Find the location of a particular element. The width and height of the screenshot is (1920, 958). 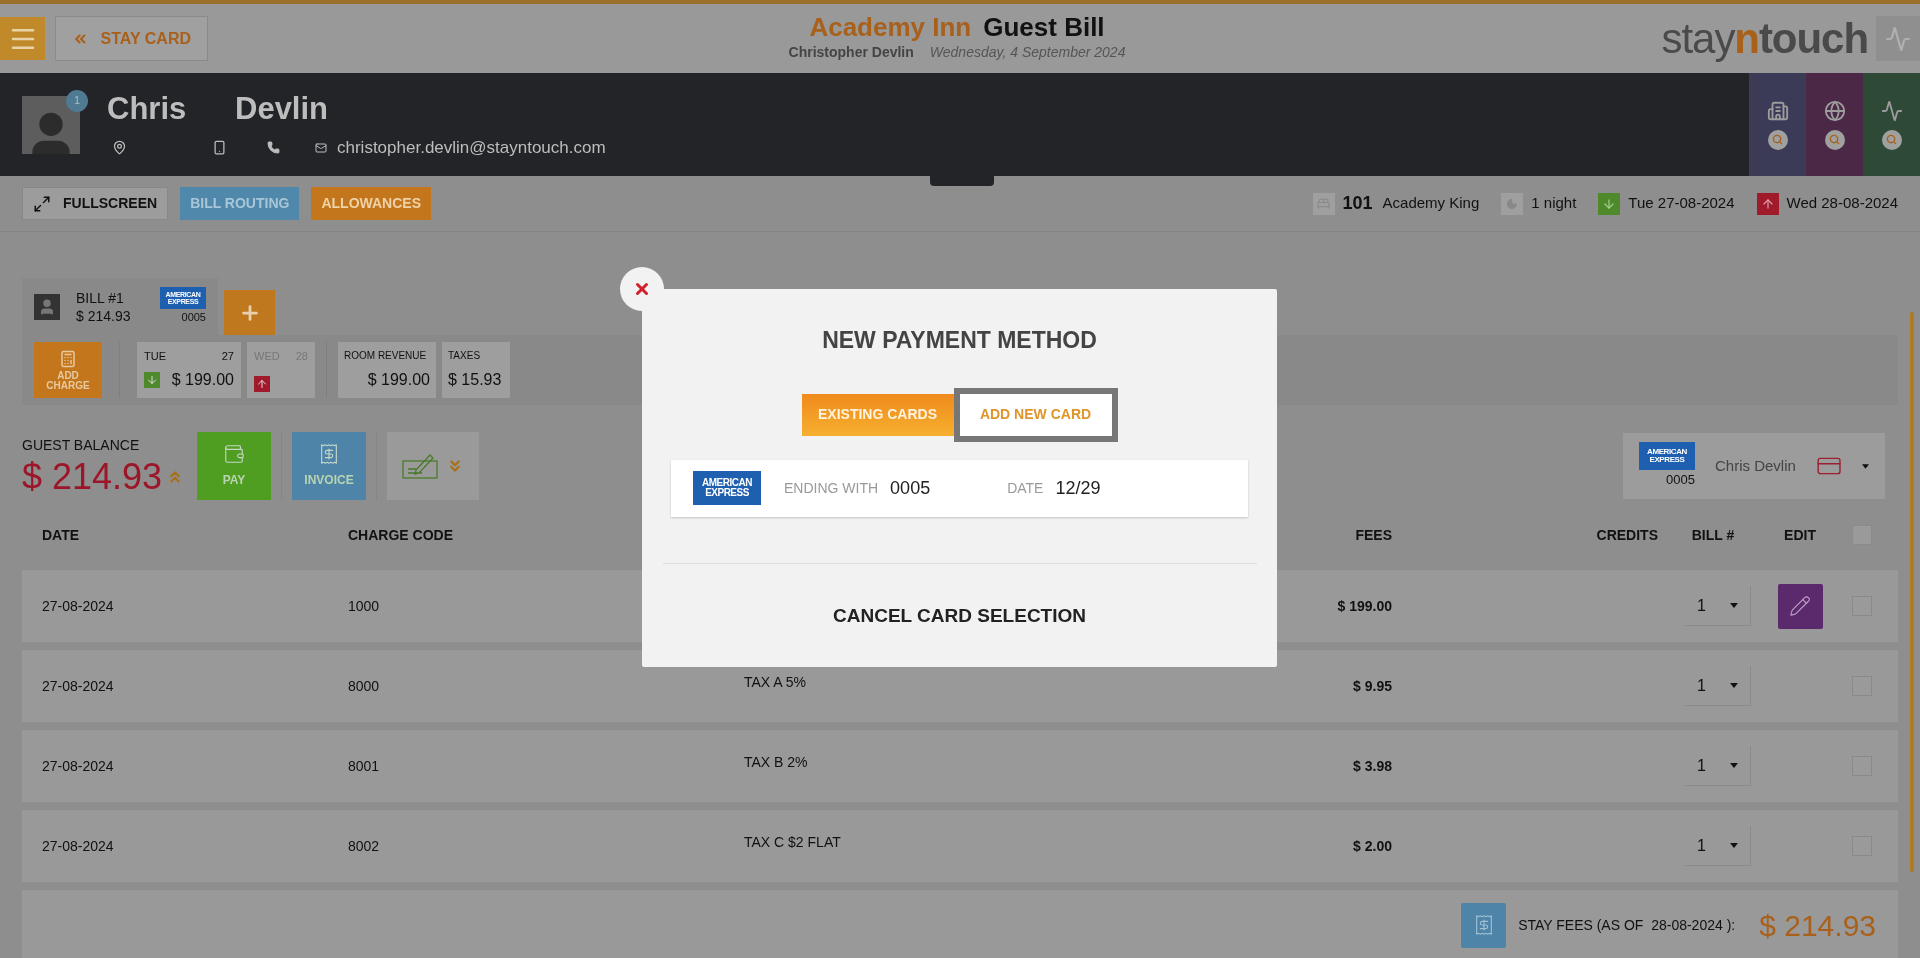

column-header: BILL # is located at coordinates (1713, 535).